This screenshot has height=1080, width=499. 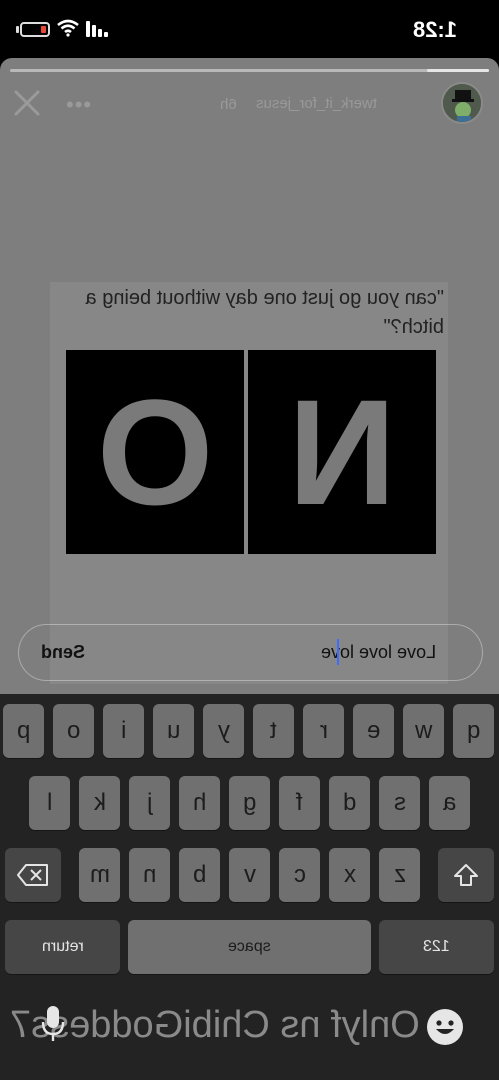 I want to click on tile-n: N, so click(x=342, y=452).